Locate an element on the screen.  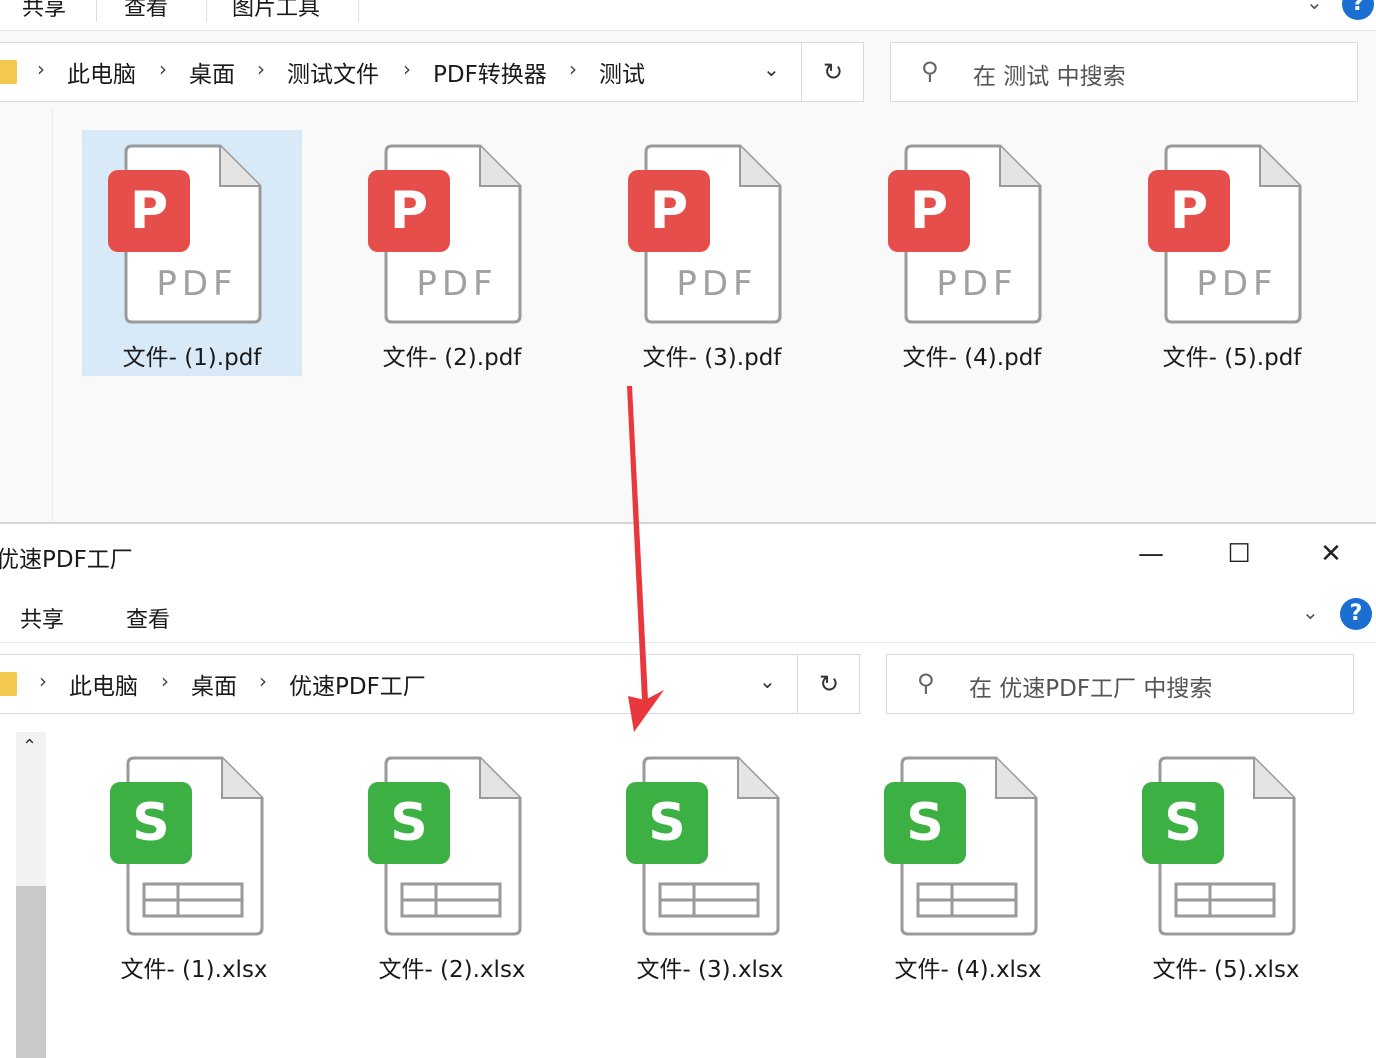
file-tile-pdf-5: P PDF 文件- (5).pdf is located at coordinates (1232, 253).